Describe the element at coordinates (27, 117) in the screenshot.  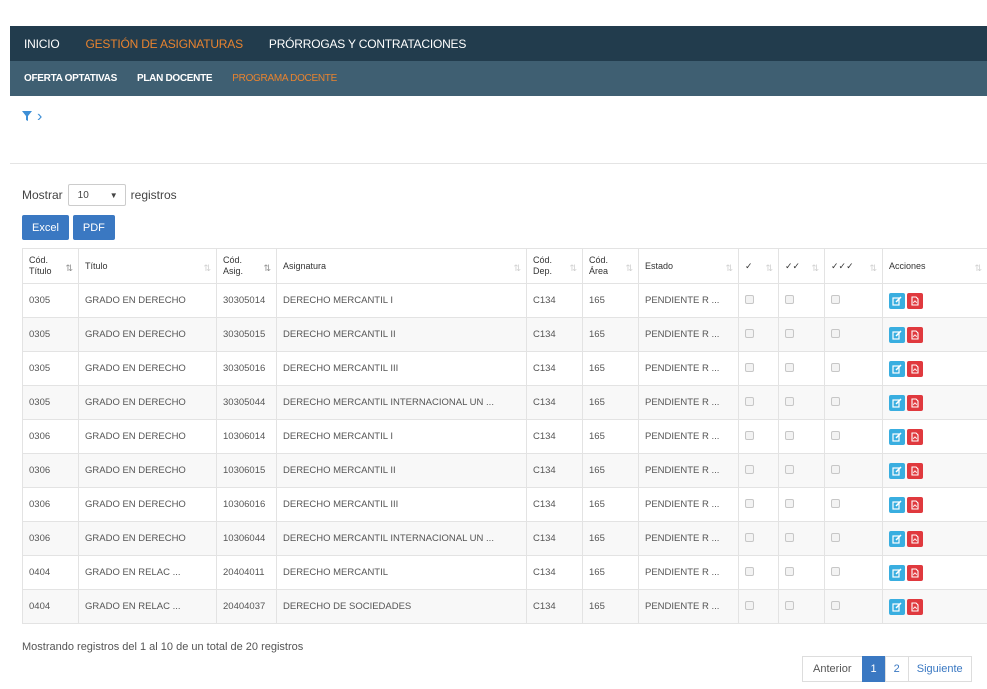
I see `filter-icon` at that location.